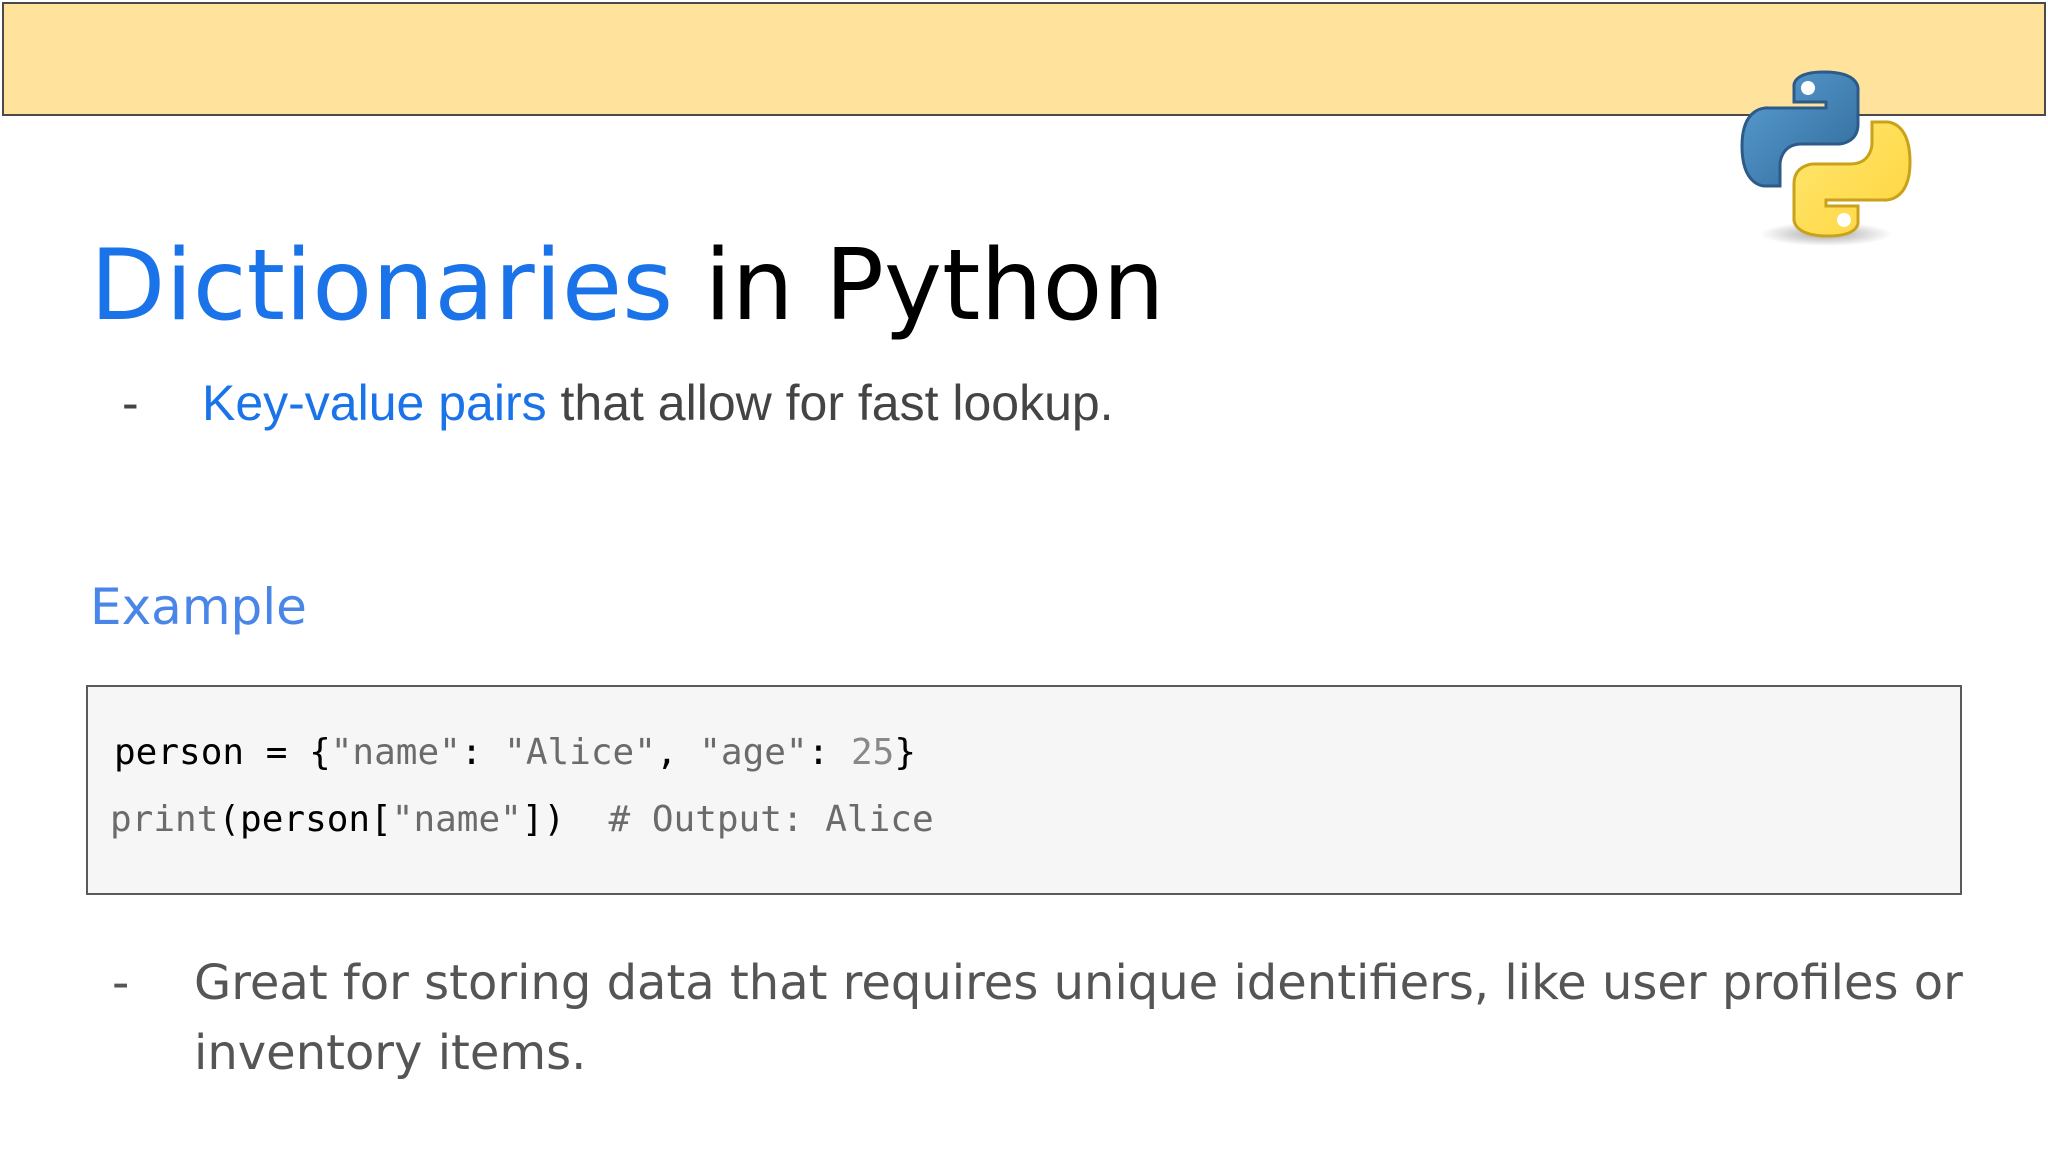 The image size is (2048, 1152). Describe the element at coordinates (919, 286) in the screenshot. I see `title-rest: in Python` at that location.